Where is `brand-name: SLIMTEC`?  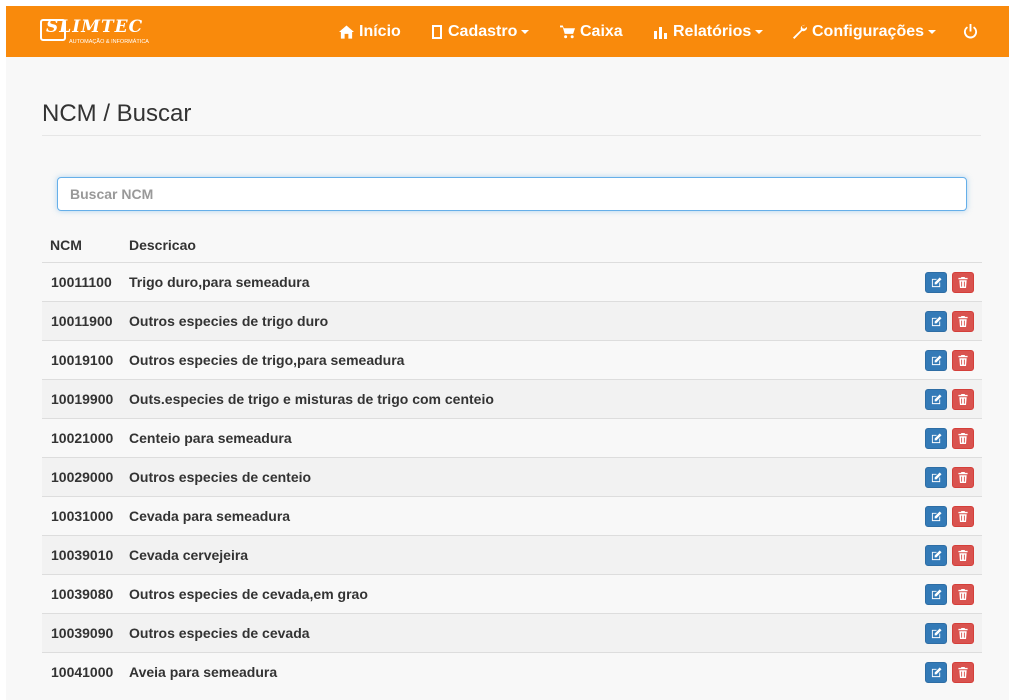 brand-name: SLIMTEC is located at coordinates (95, 27).